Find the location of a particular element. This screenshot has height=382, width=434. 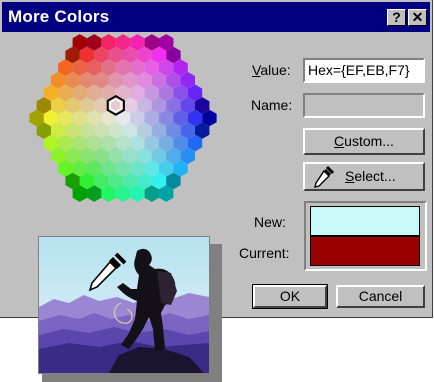

ok-button: OK is located at coordinates (290, 296).